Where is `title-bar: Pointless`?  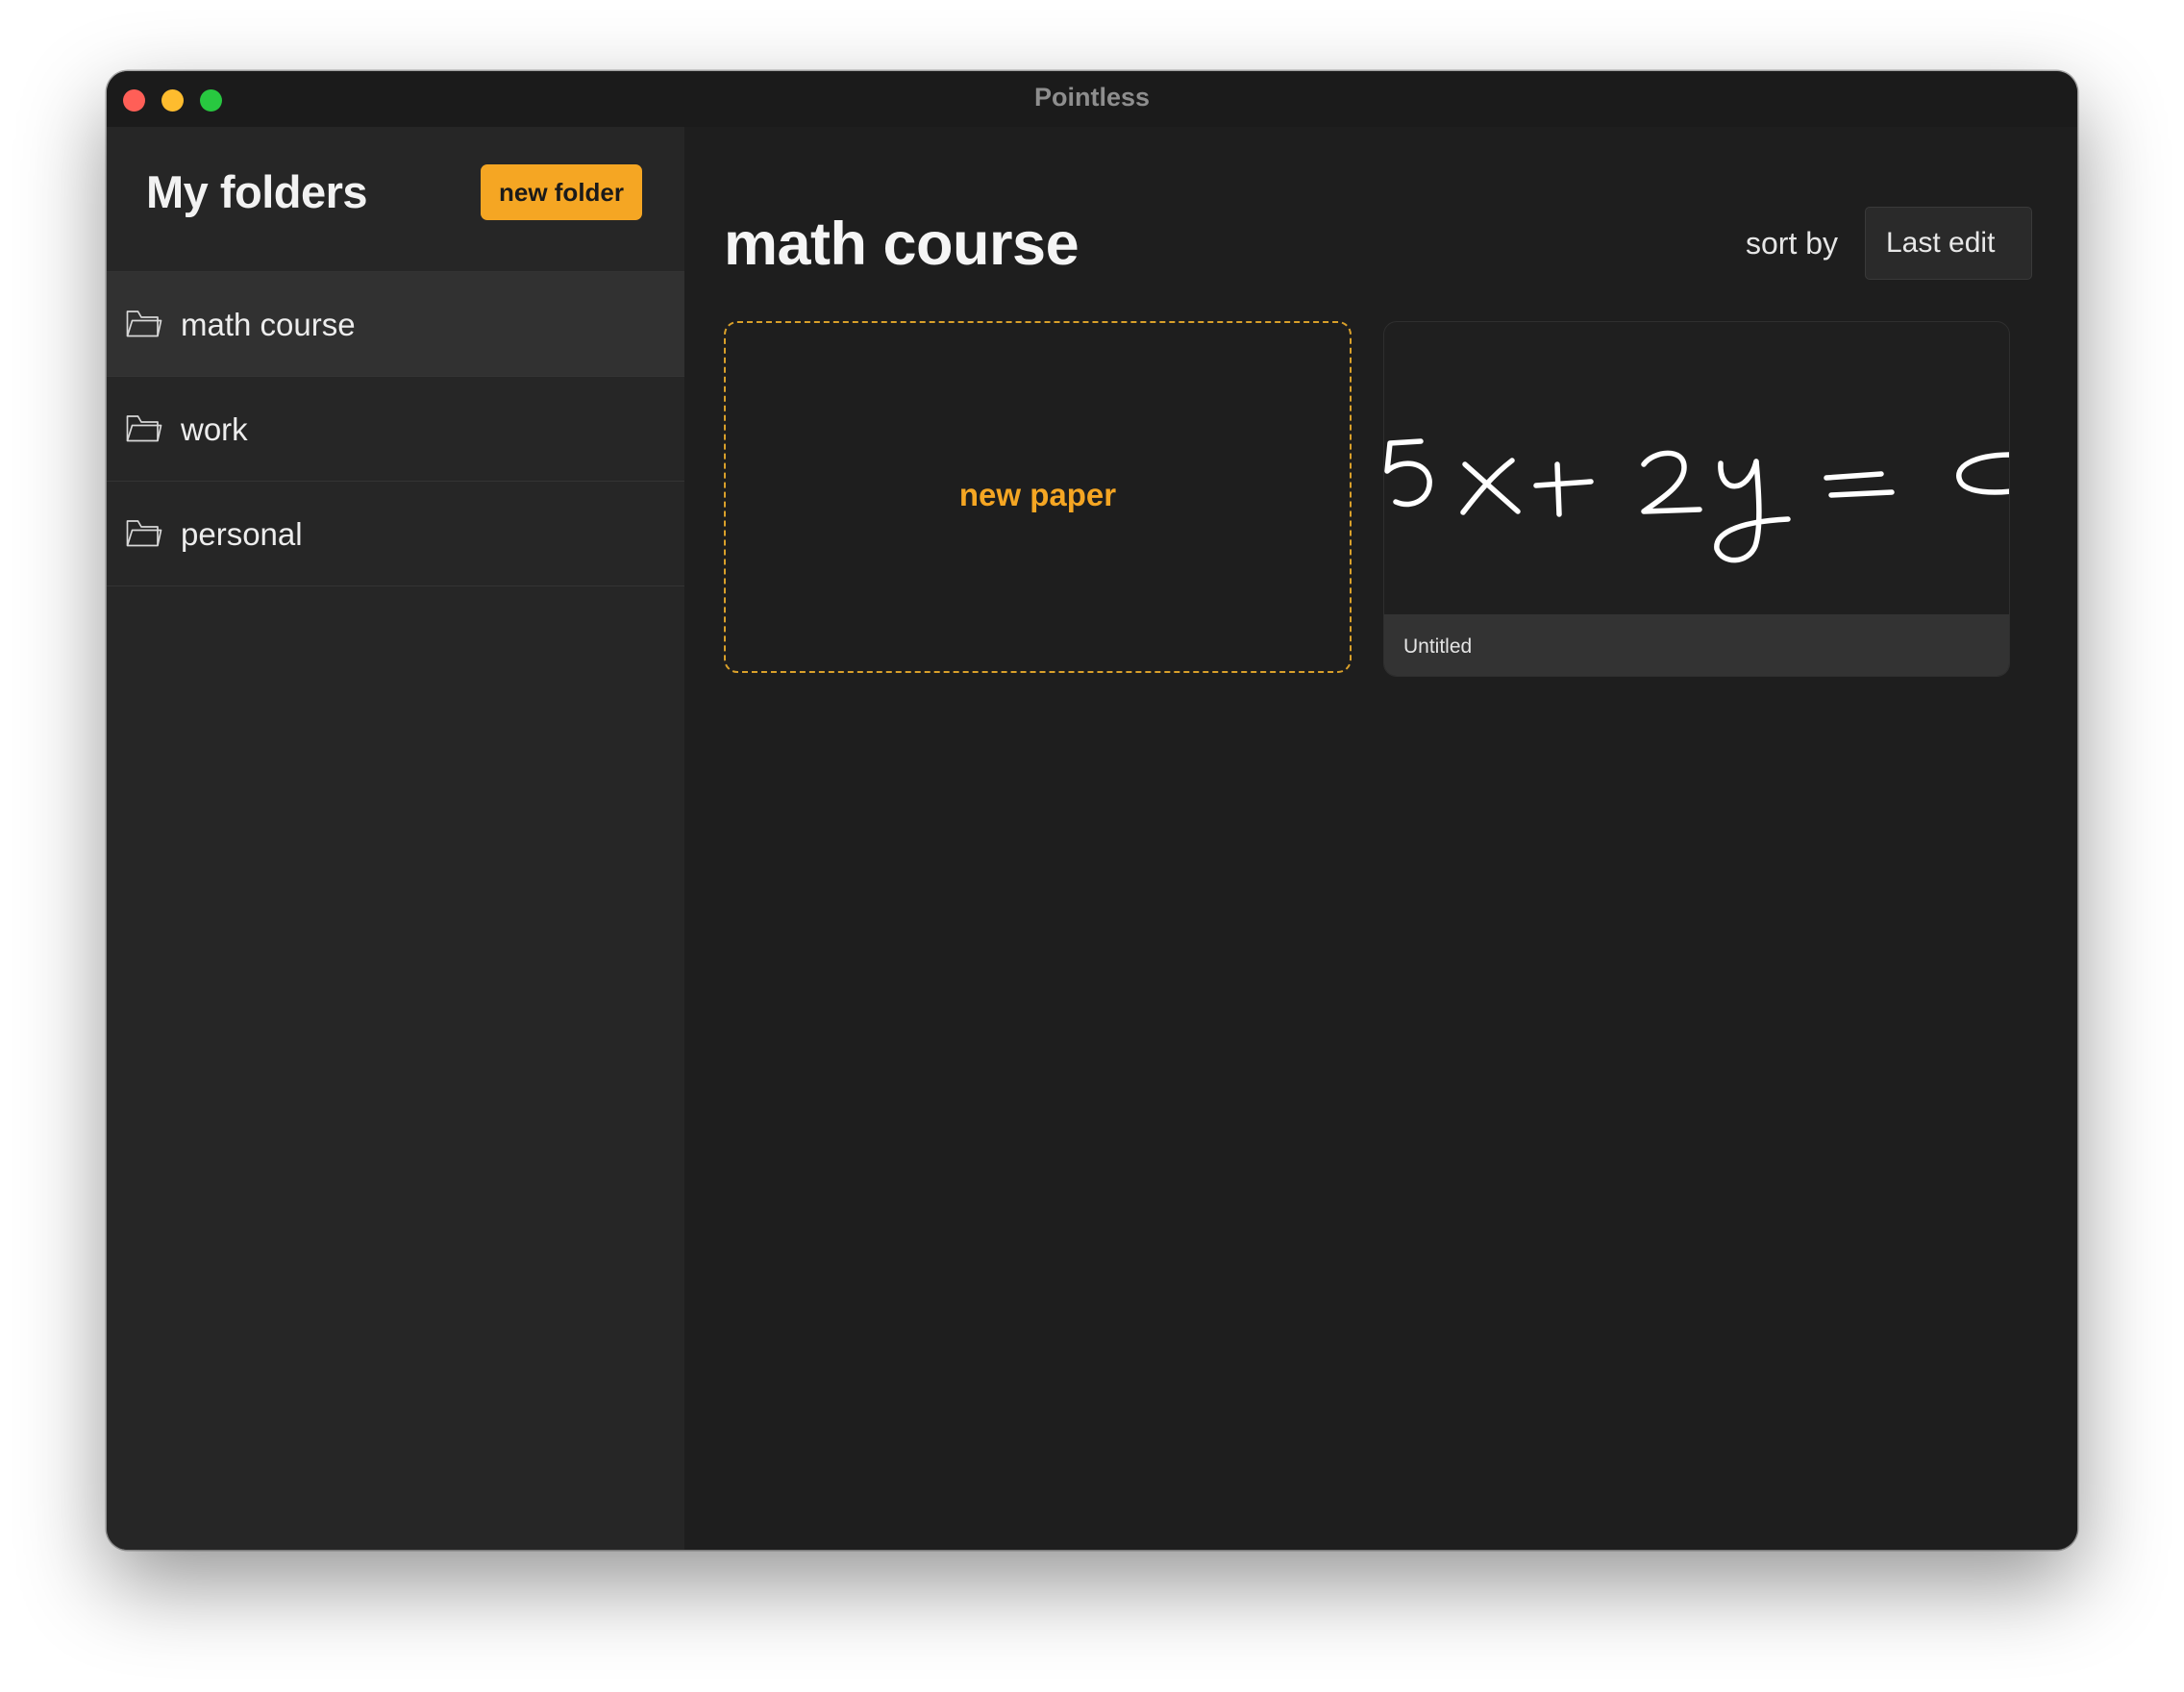
title-bar: Pointless is located at coordinates (1092, 99).